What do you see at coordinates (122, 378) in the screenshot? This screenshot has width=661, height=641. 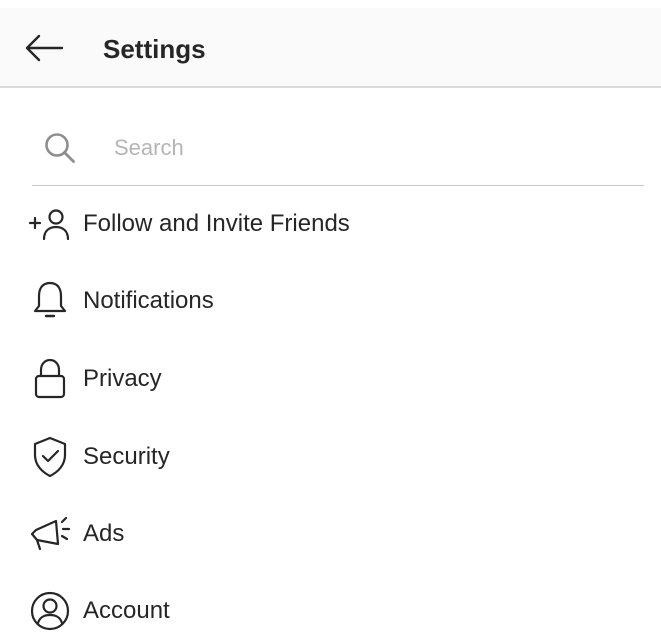 I see `menu-item-label: Privacy` at bounding box center [122, 378].